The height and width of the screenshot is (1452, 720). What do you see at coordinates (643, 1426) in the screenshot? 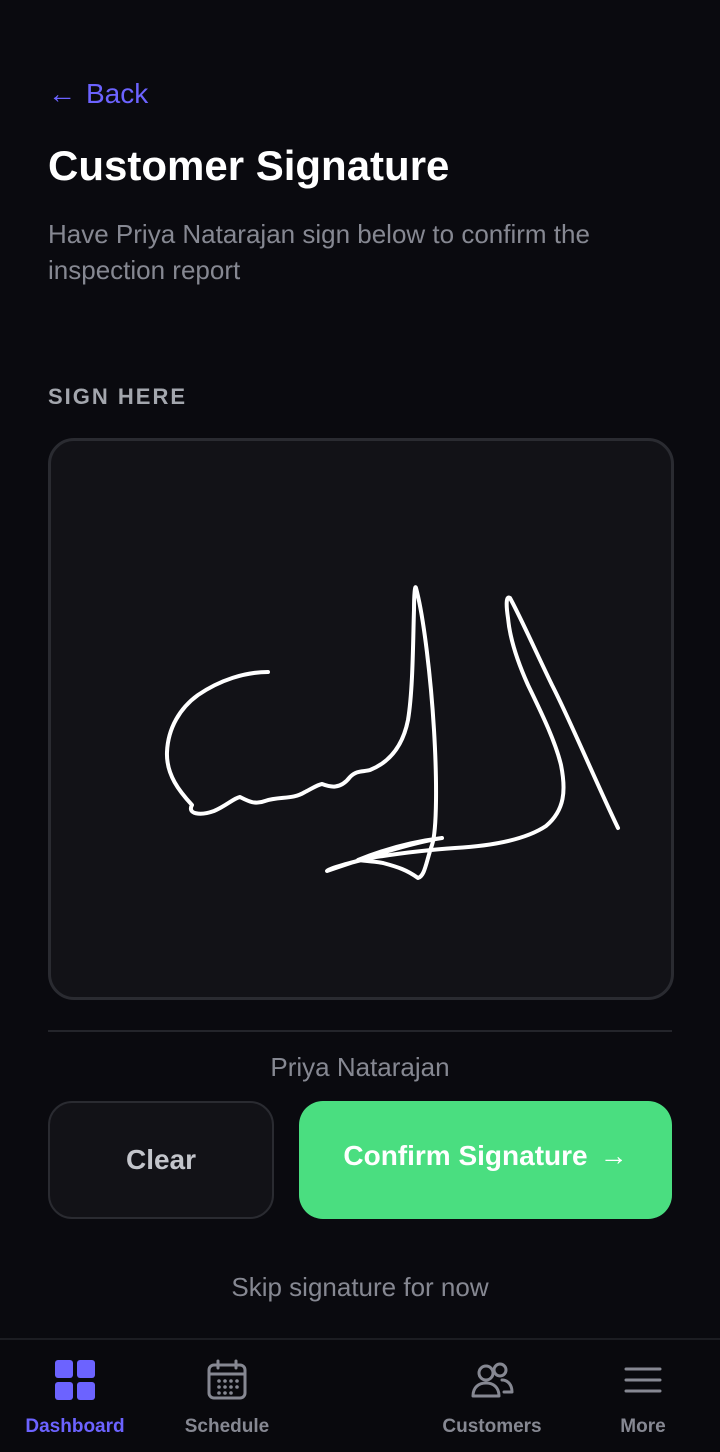
I see `nav-label-more: More` at bounding box center [643, 1426].